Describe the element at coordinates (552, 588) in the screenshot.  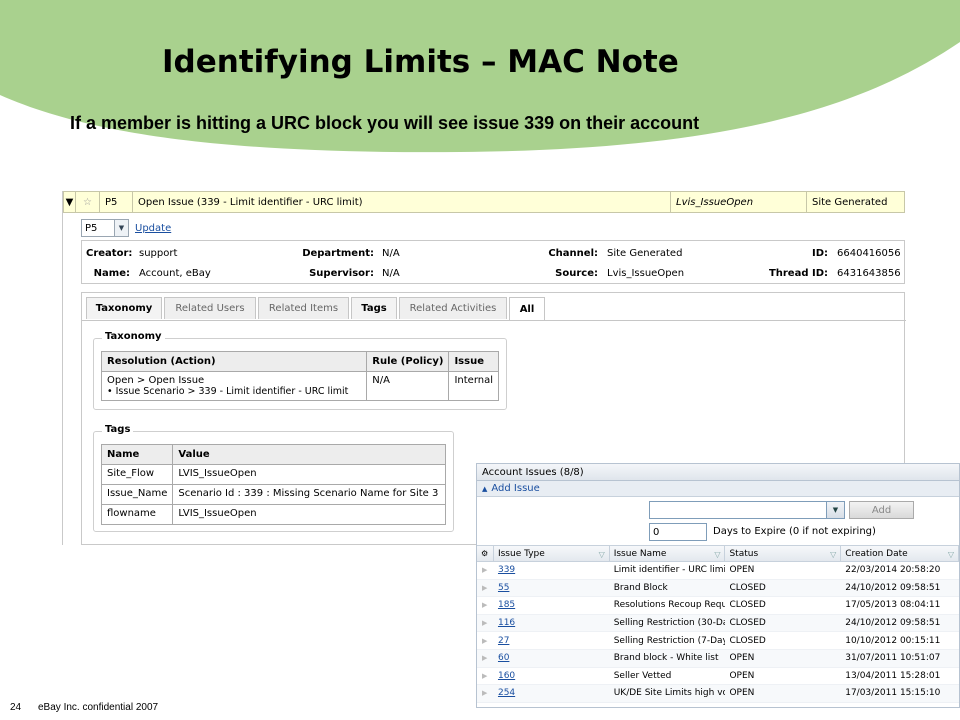
I see `issue-type-link: 55` at that location.